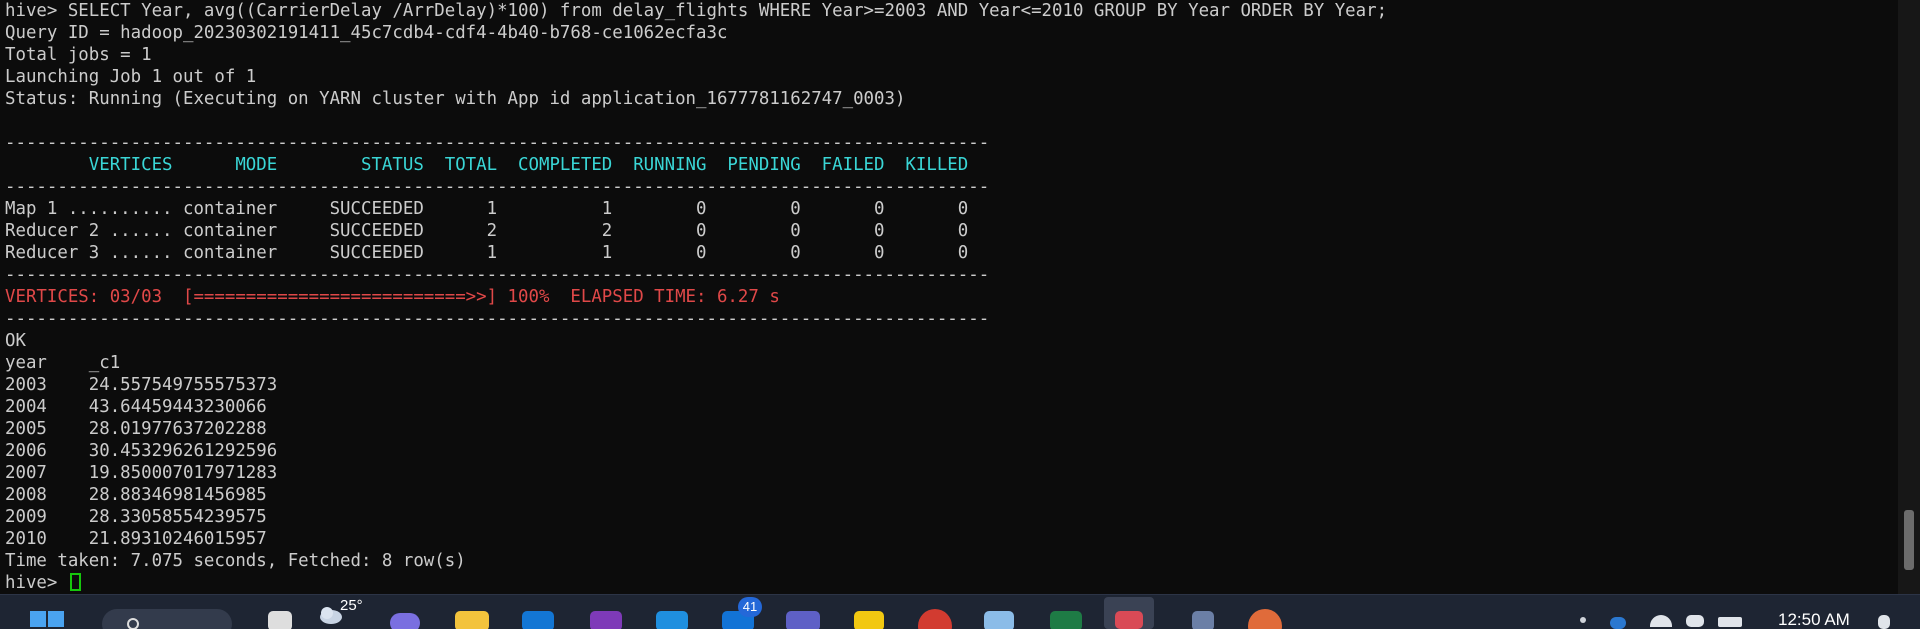 Image resolution: width=1920 pixels, height=629 pixels. I want to click on terminal-line: Launching Job 1 out of 1, so click(131, 77).